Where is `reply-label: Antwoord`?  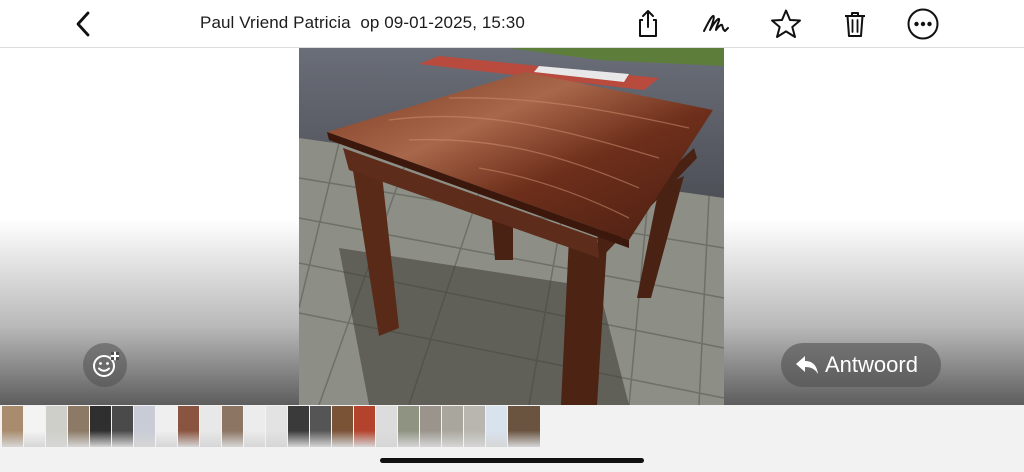
reply-label: Antwoord is located at coordinates (871, 364).